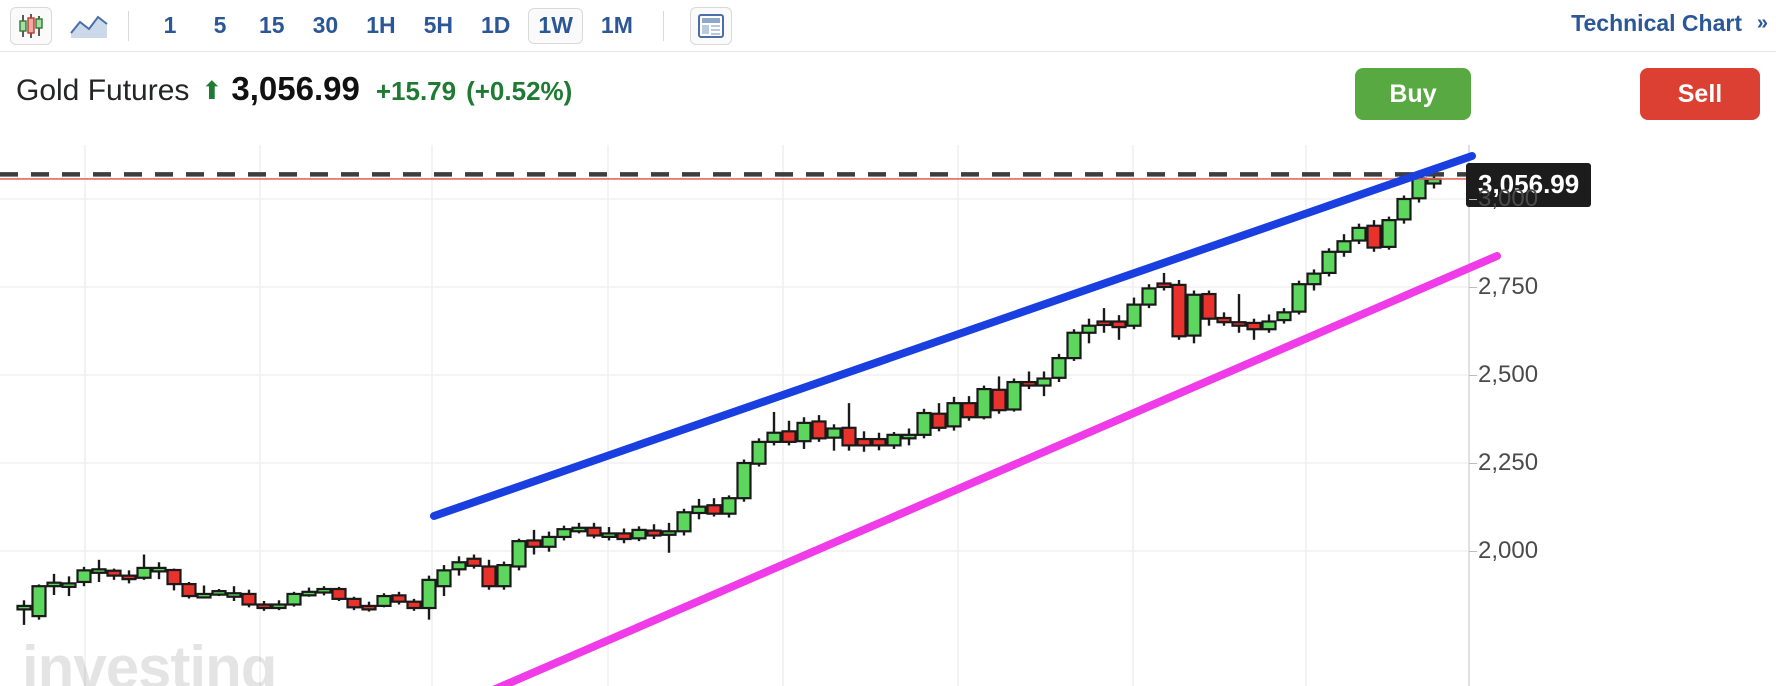 This screenshot has height=686, width=1776. Describe the element at coordinates (1700, 94) in the screenshot. I see `sell-button: Sell` at that location.